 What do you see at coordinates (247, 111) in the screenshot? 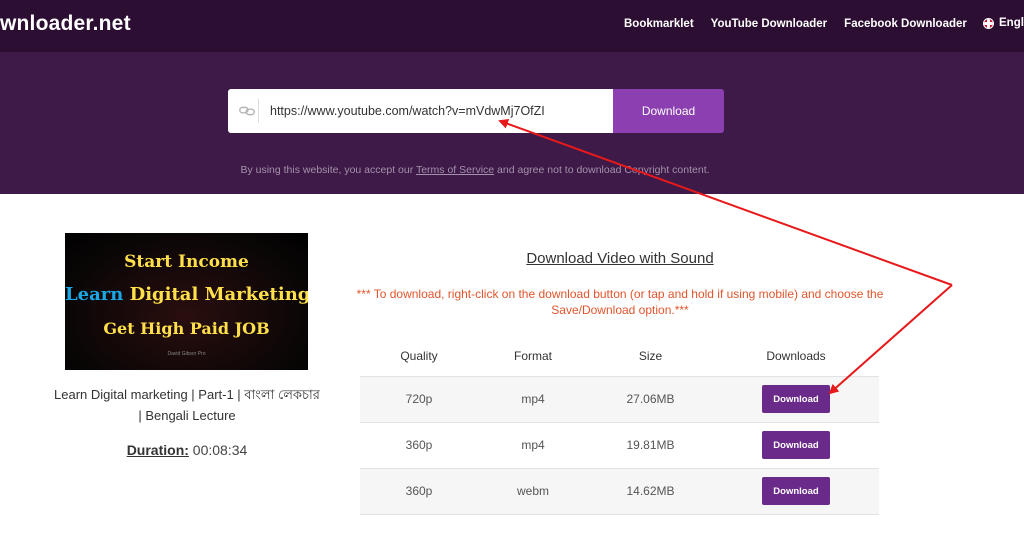
I see `link-icon` at bounding box center [247, 111].